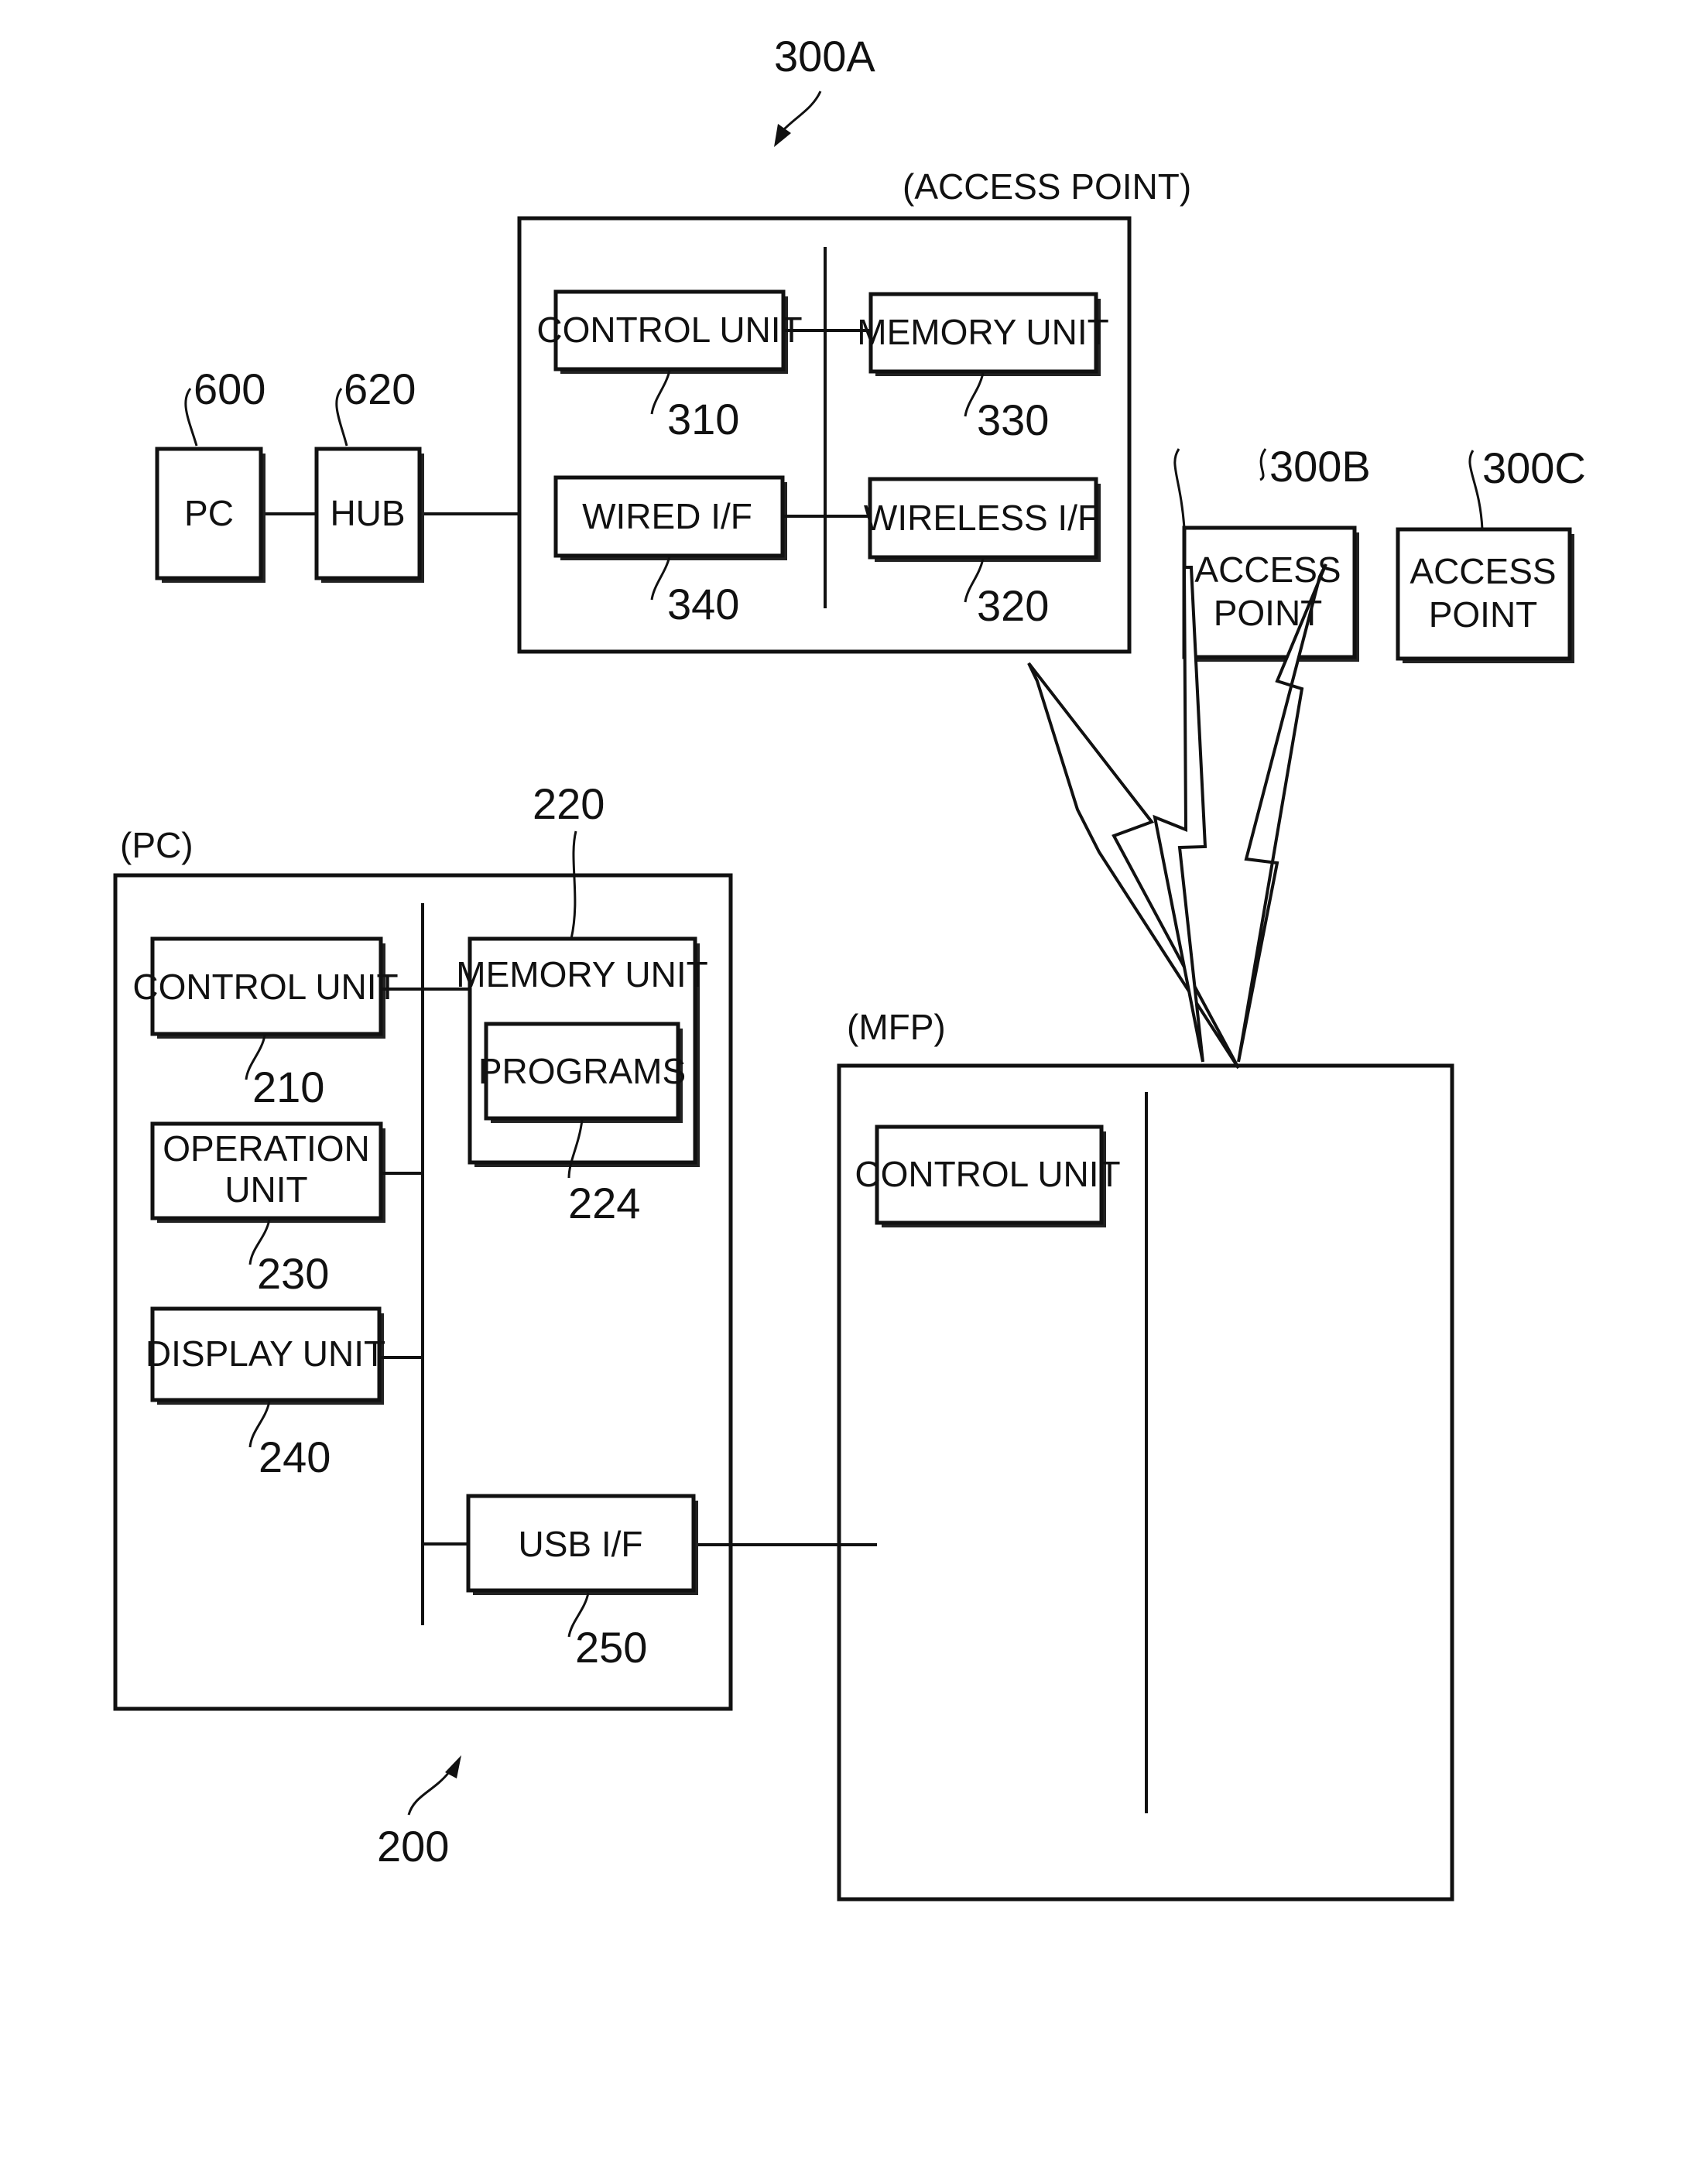 This screenshot has width=1699, height=2184. What do you see at coordinates (582, 974) in the screenshot?
I see `memory-unit-220-label: MEMORY UNIT` at bounding box center [582, 974].